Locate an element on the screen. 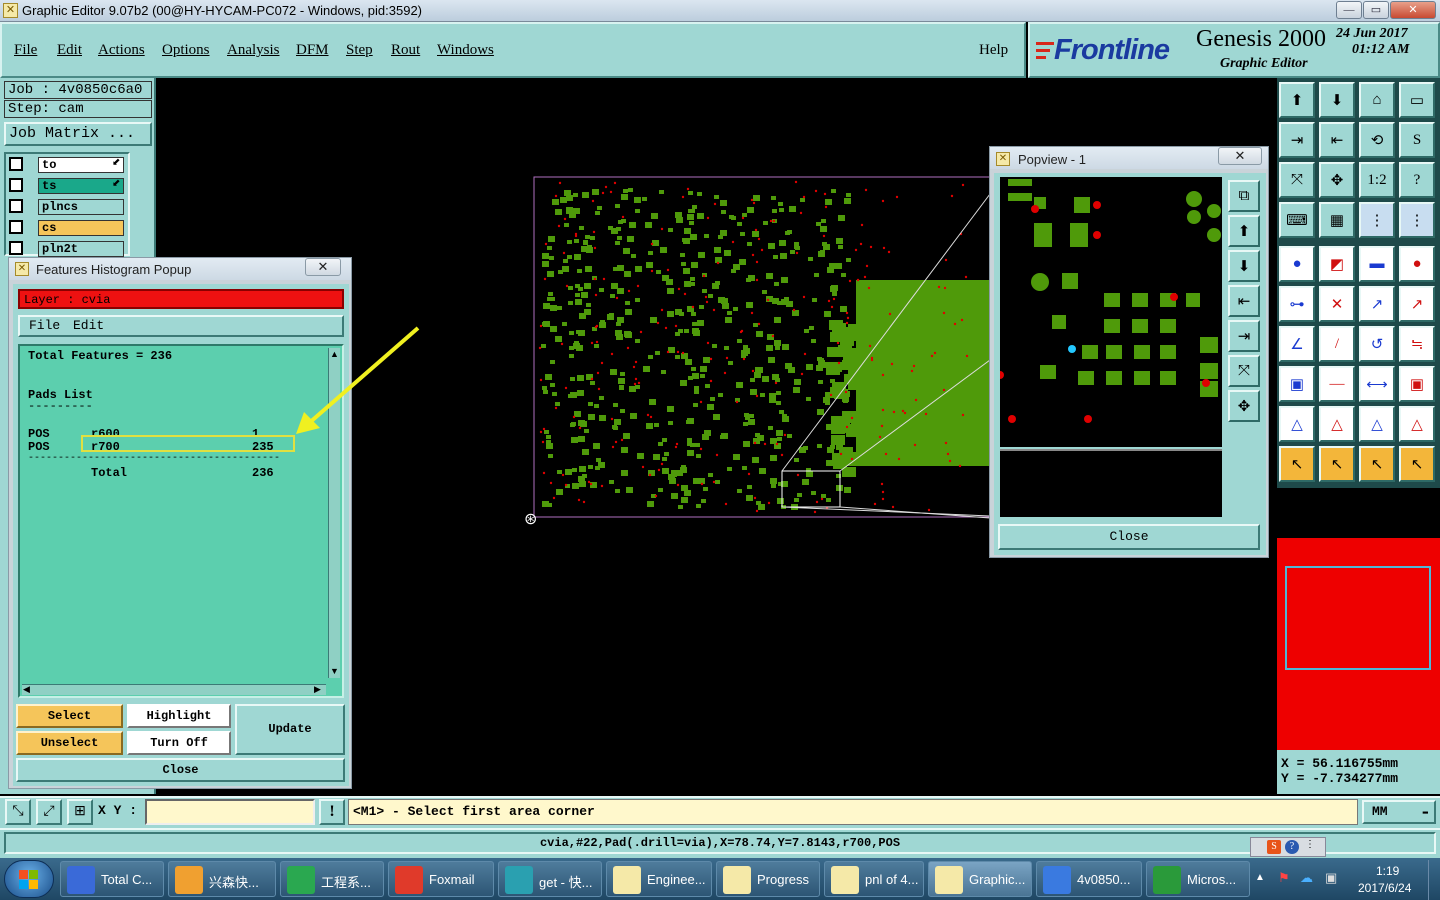 The width and height of the screenshot is (1440, 900). angle-icon: ∠ is located at coordinates (1297, 344).